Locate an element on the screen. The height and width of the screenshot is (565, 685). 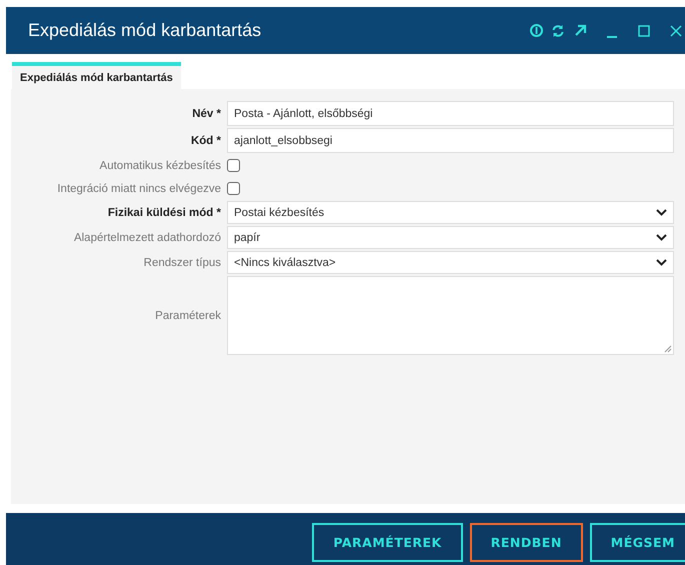
dropdown: Postai kézbesítés is located at coordinates (450, 212).